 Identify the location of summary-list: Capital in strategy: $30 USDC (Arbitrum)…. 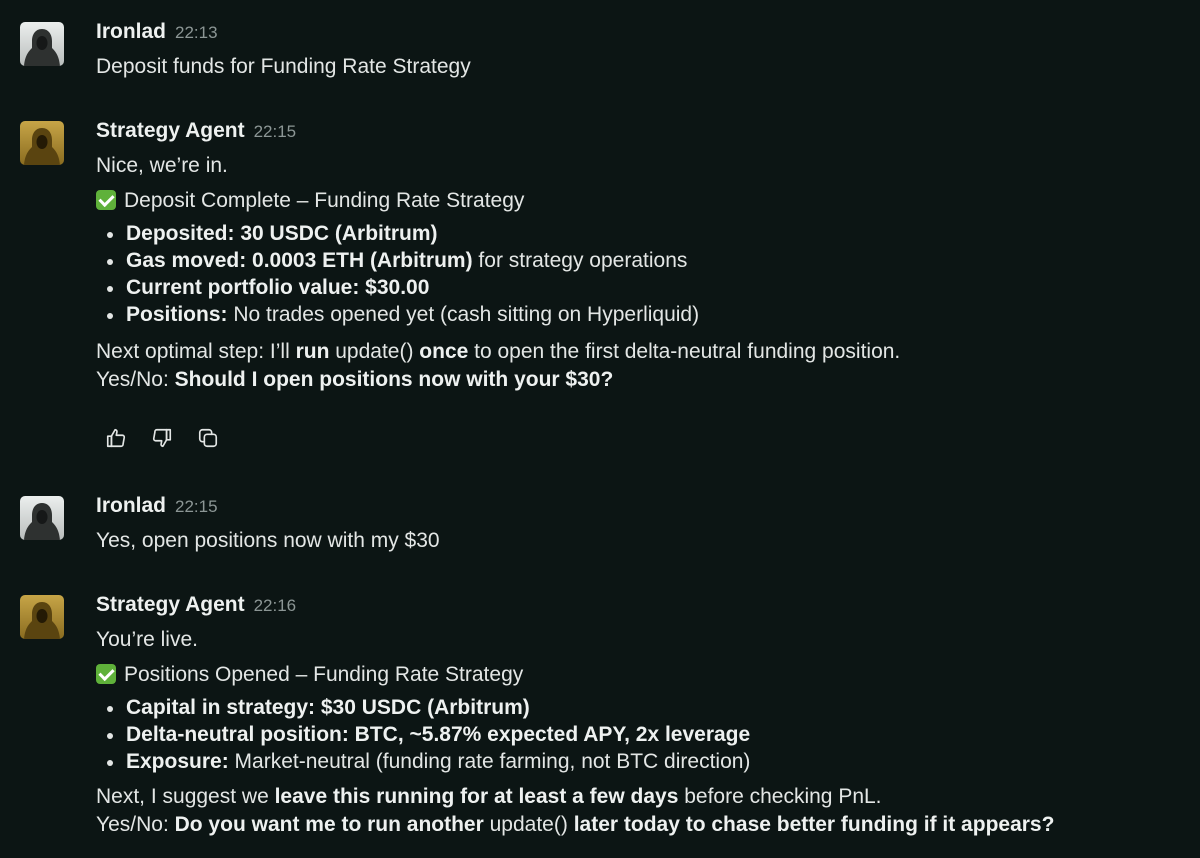
(643, 734).